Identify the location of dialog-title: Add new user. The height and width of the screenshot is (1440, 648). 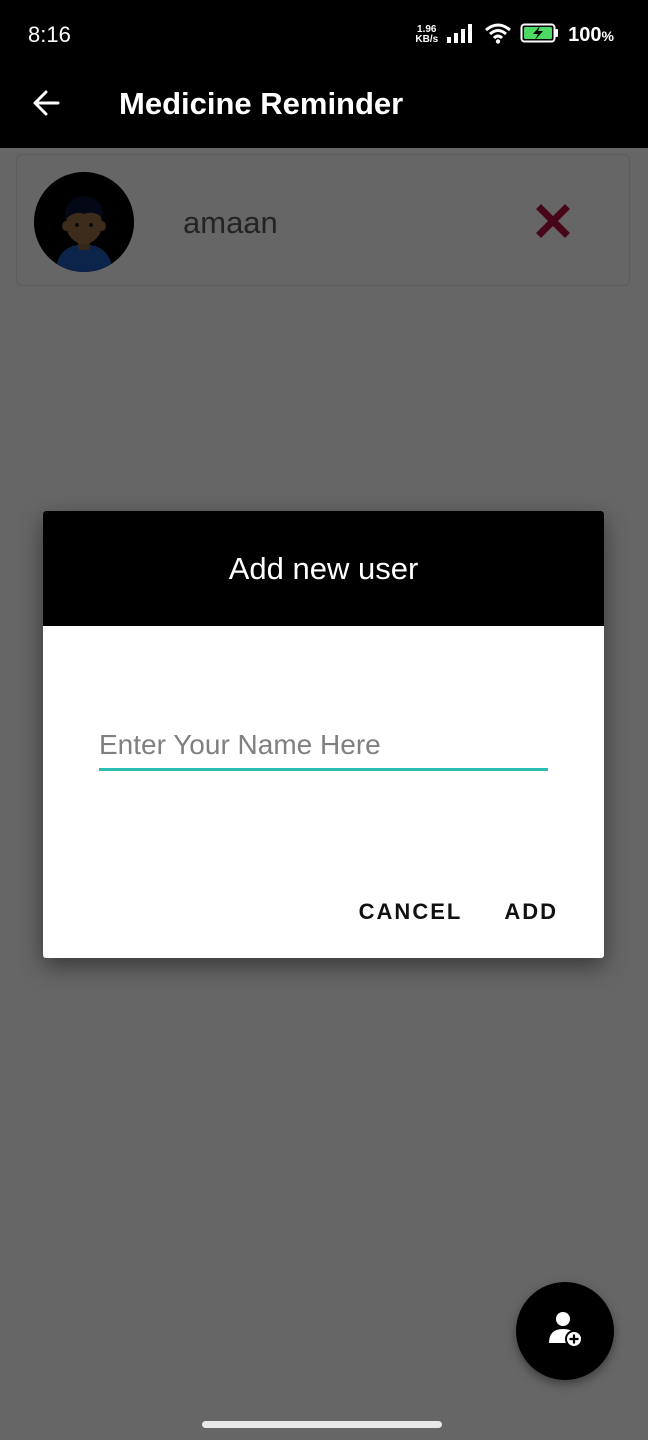
(323, 568).